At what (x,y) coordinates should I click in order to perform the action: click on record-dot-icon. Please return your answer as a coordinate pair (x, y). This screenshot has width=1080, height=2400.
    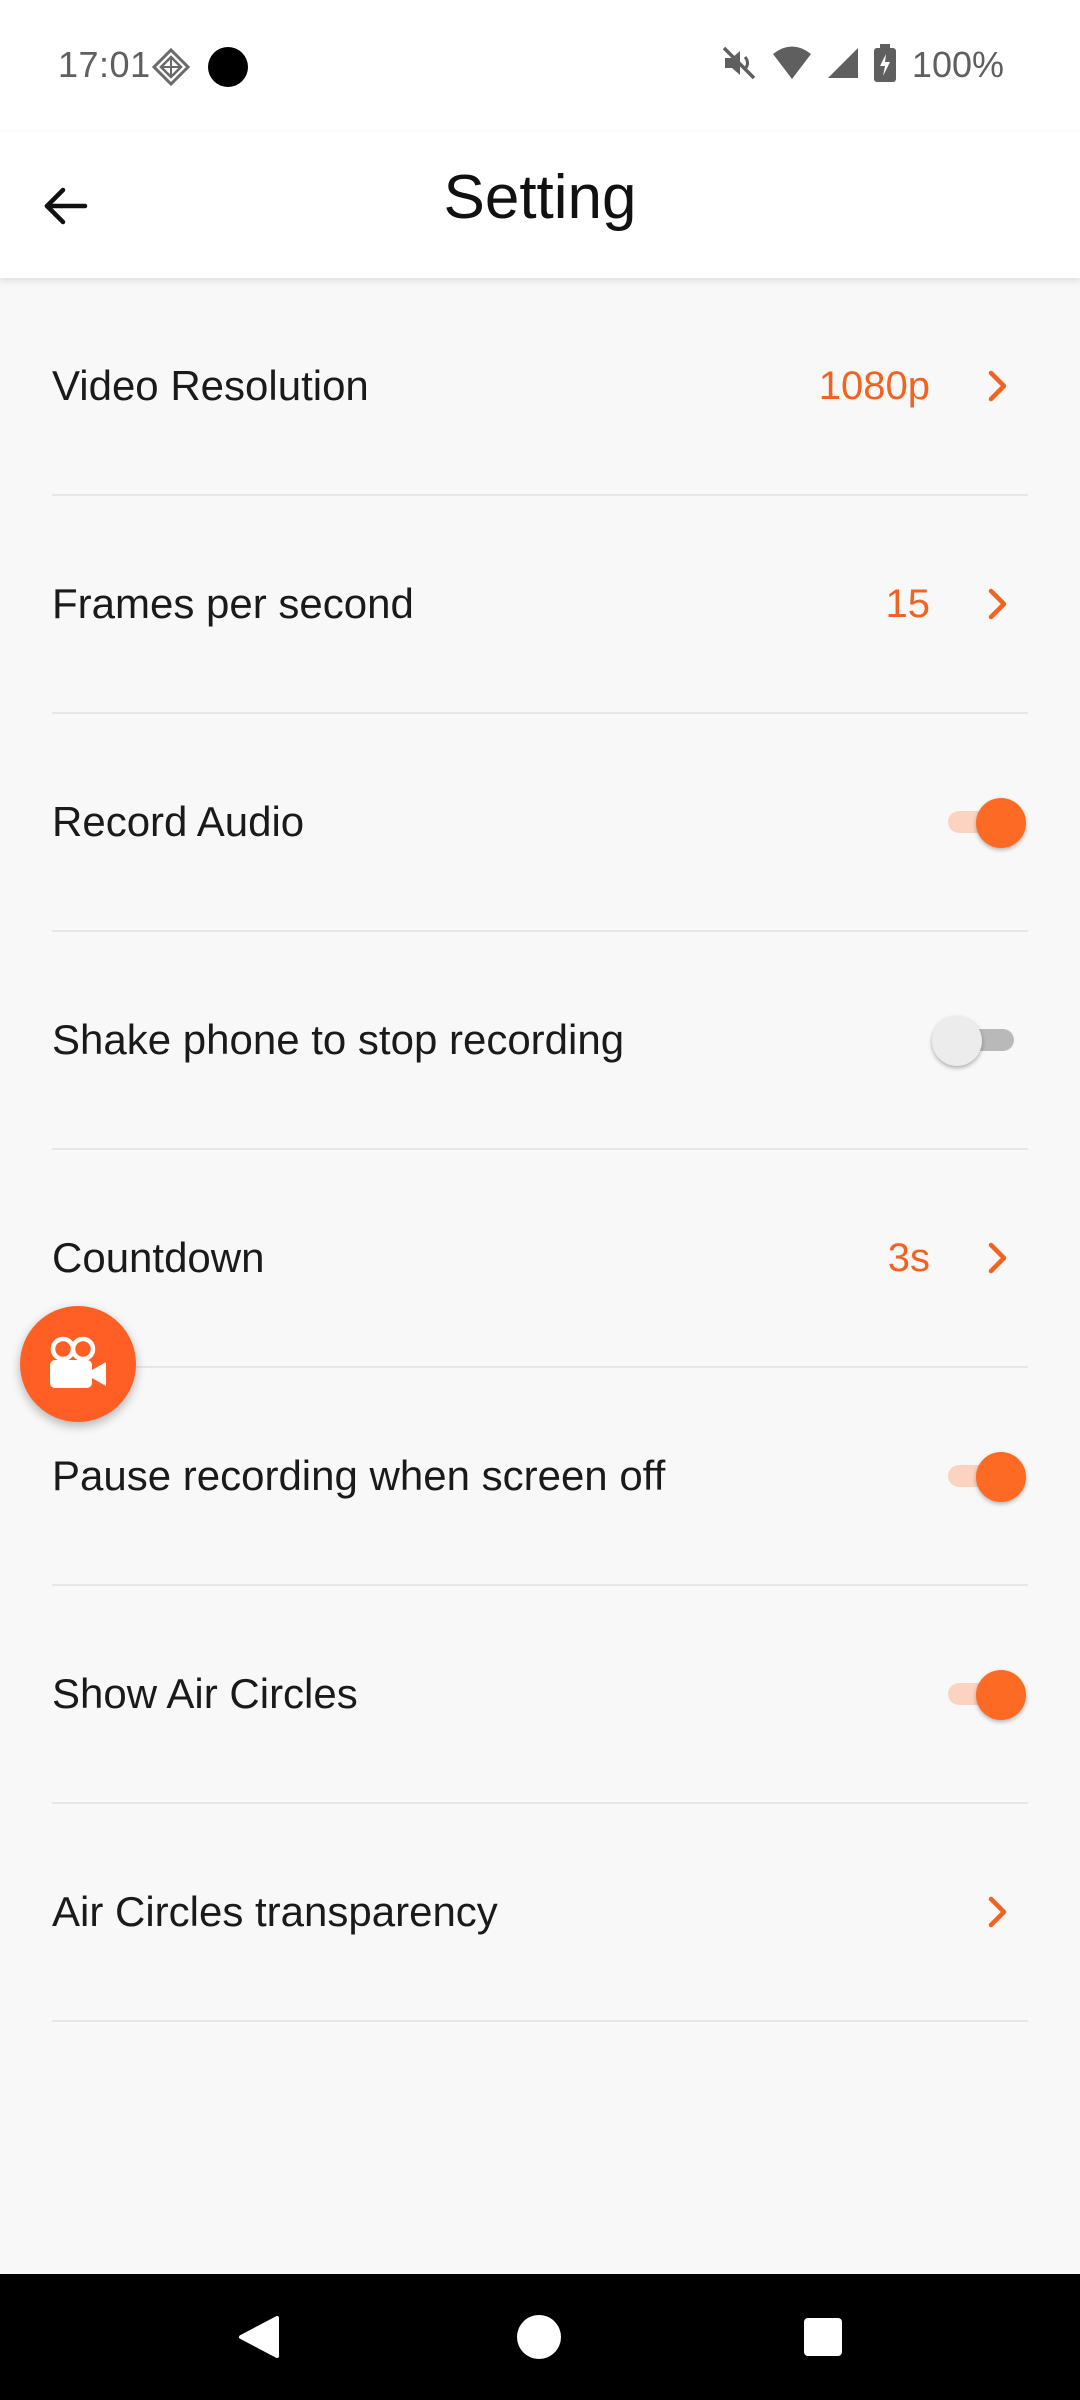
    Looking at the image, I should click on (228, 67).